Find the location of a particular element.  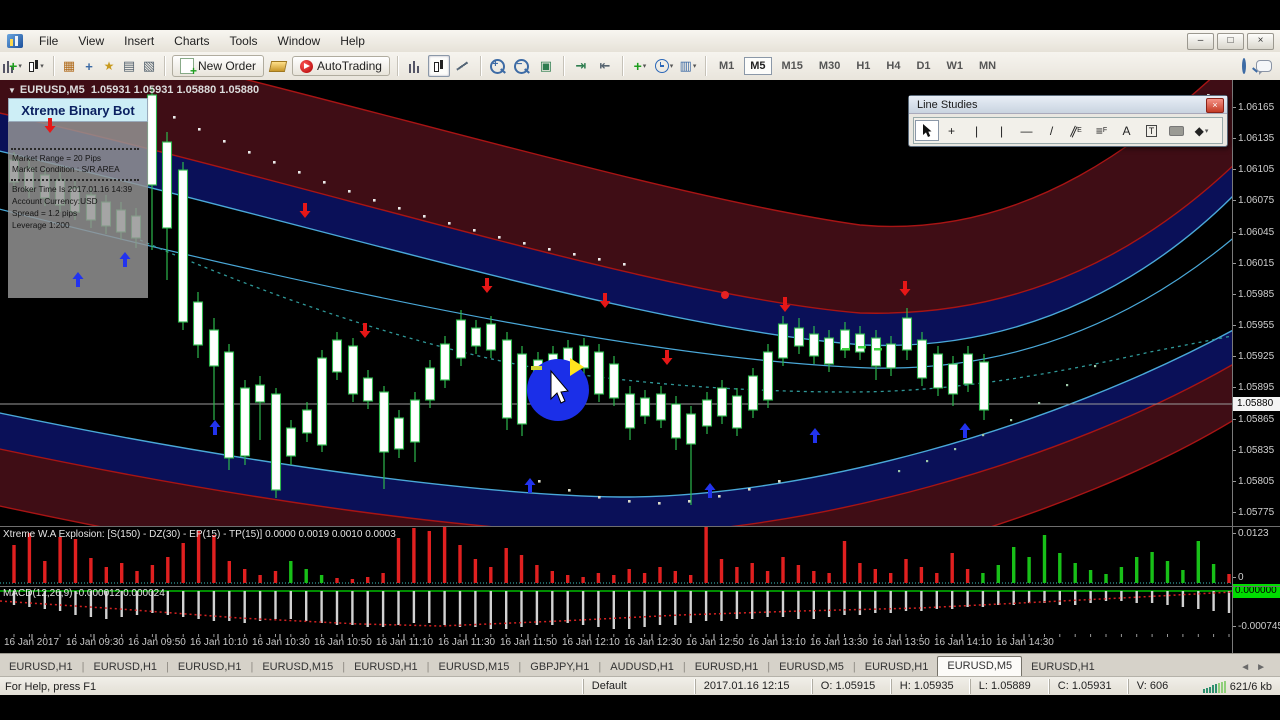

menu-item-insert: Insert is located at coordinates (139, 41).